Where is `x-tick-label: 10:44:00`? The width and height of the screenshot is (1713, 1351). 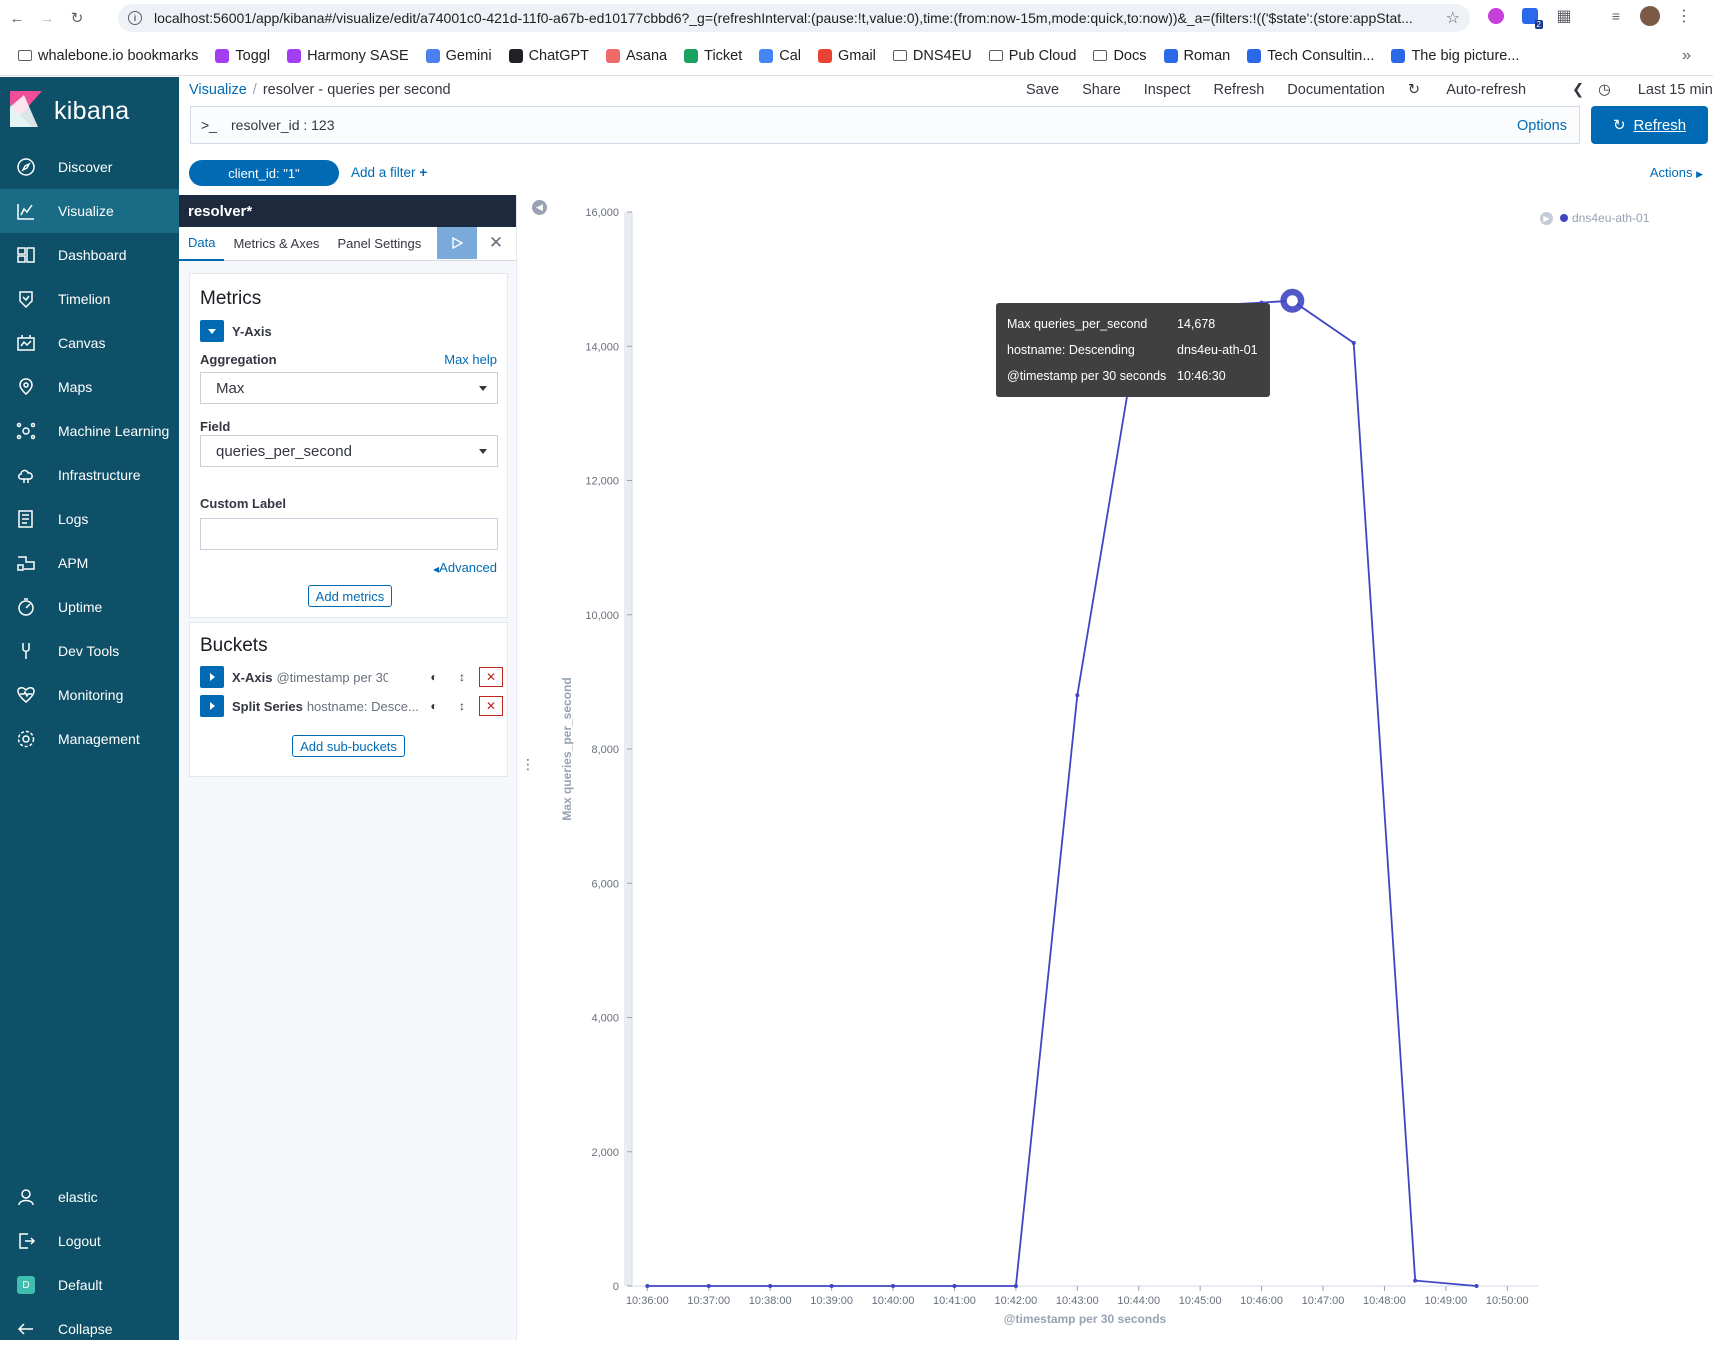
x-tick-label: 10:44:00 is located at coordinates (1138, 1301).